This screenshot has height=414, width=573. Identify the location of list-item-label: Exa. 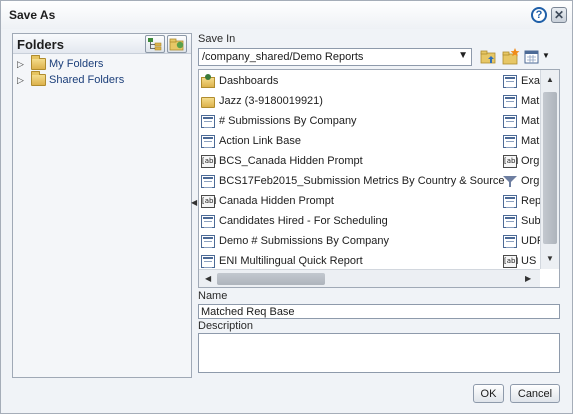
(530, 81).